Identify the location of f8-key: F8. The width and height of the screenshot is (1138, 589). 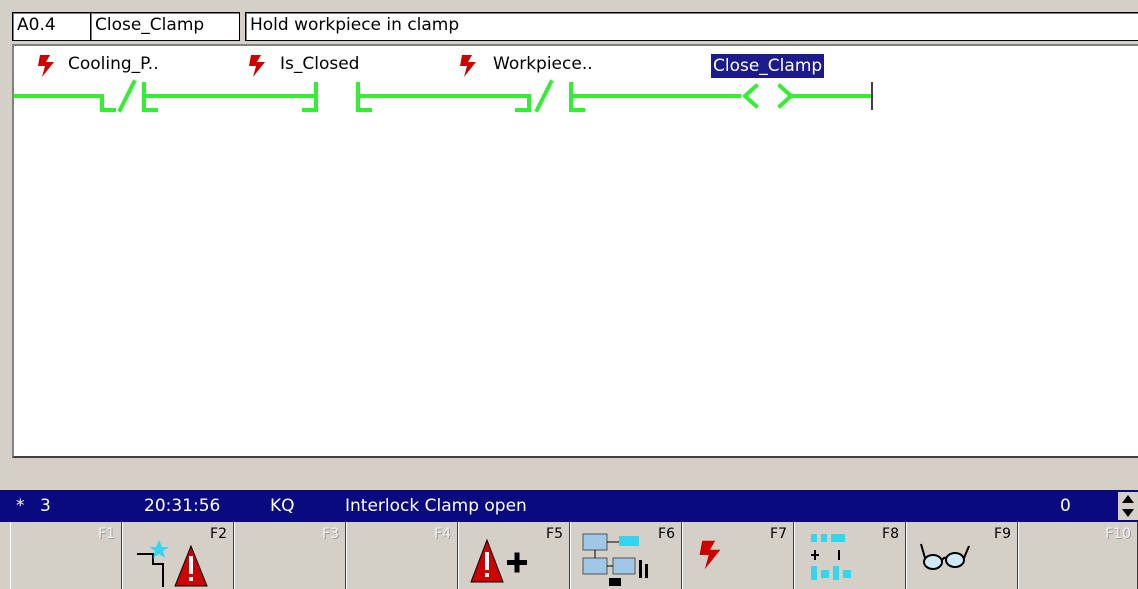
(850, 555).